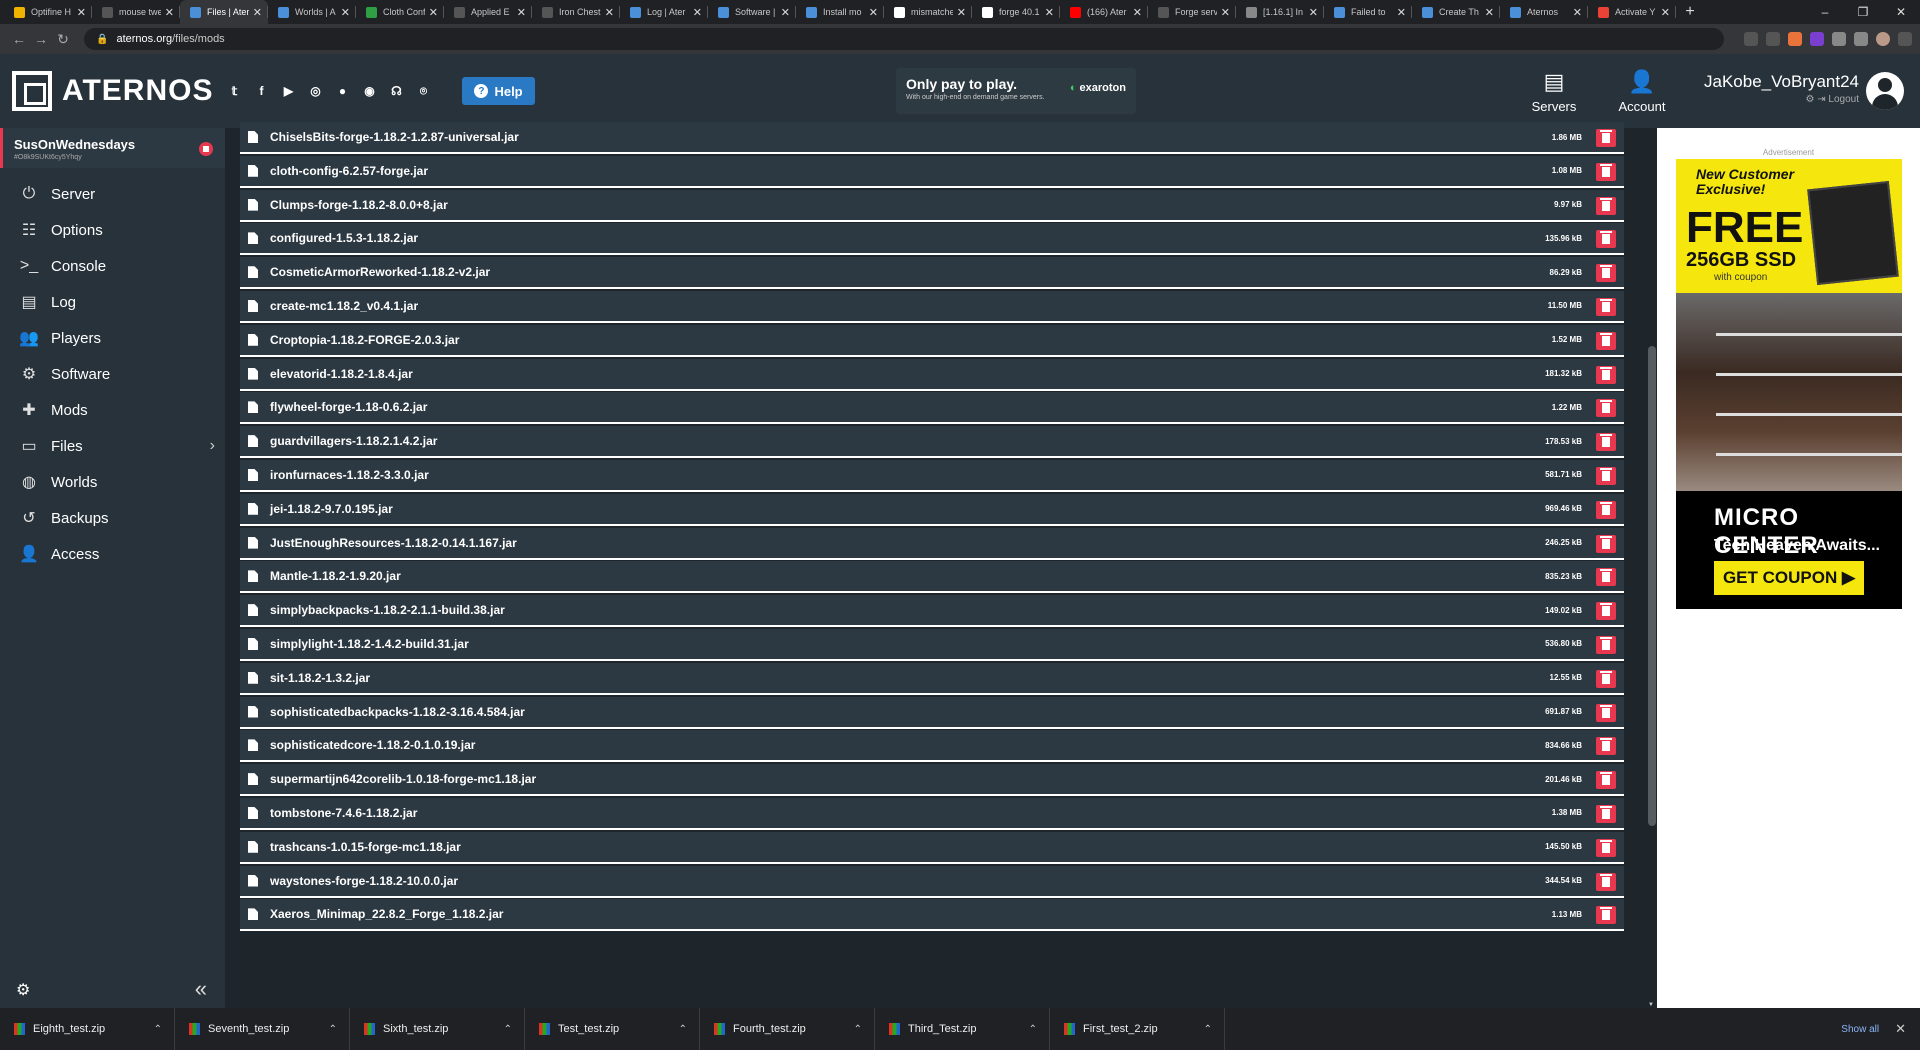  What do you see at coordinates (288, 91) in the screenshot?
I see `youtube-icon: ▶` at bounding box center [288, 91].